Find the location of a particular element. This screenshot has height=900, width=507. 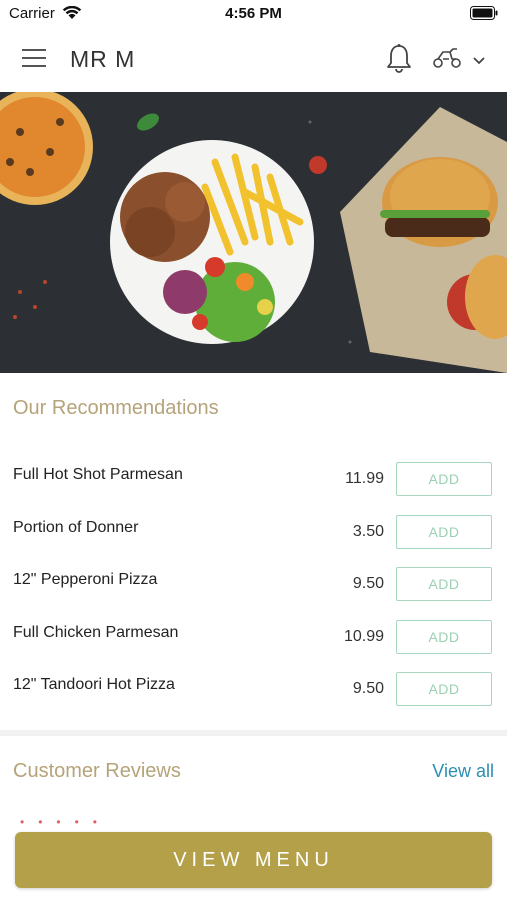

rating-stars: ••••• is located at coordinates (66, 822).